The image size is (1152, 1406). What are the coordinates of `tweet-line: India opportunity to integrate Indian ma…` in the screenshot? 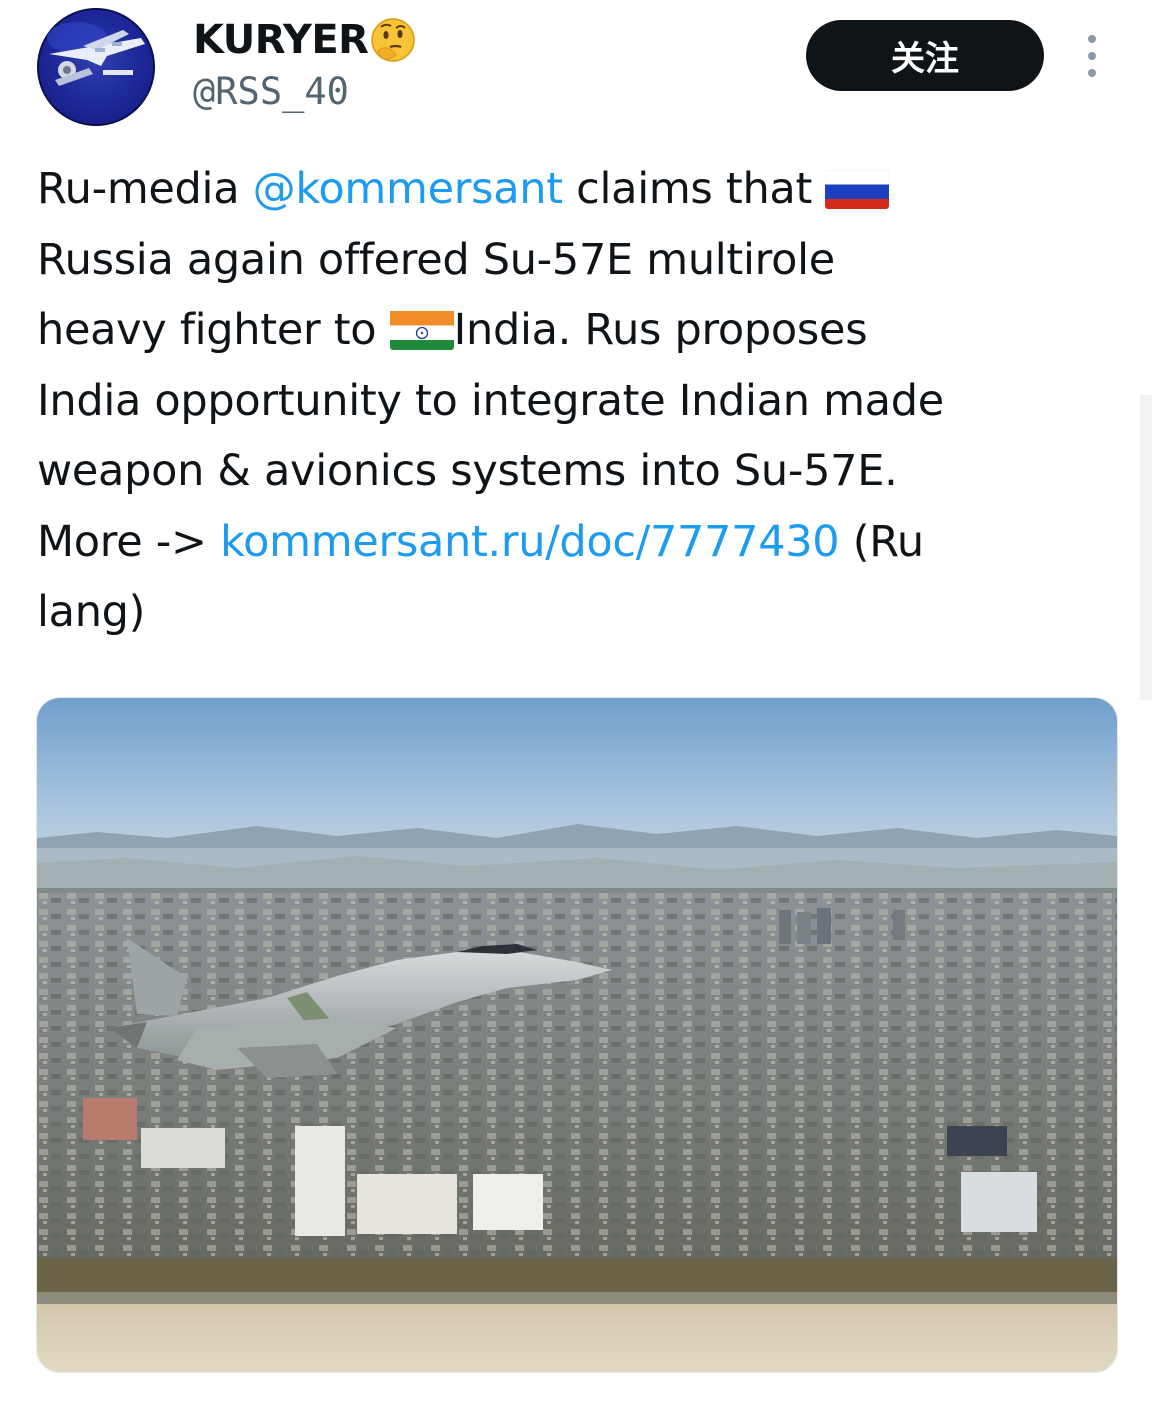 It's located at (577, 401).